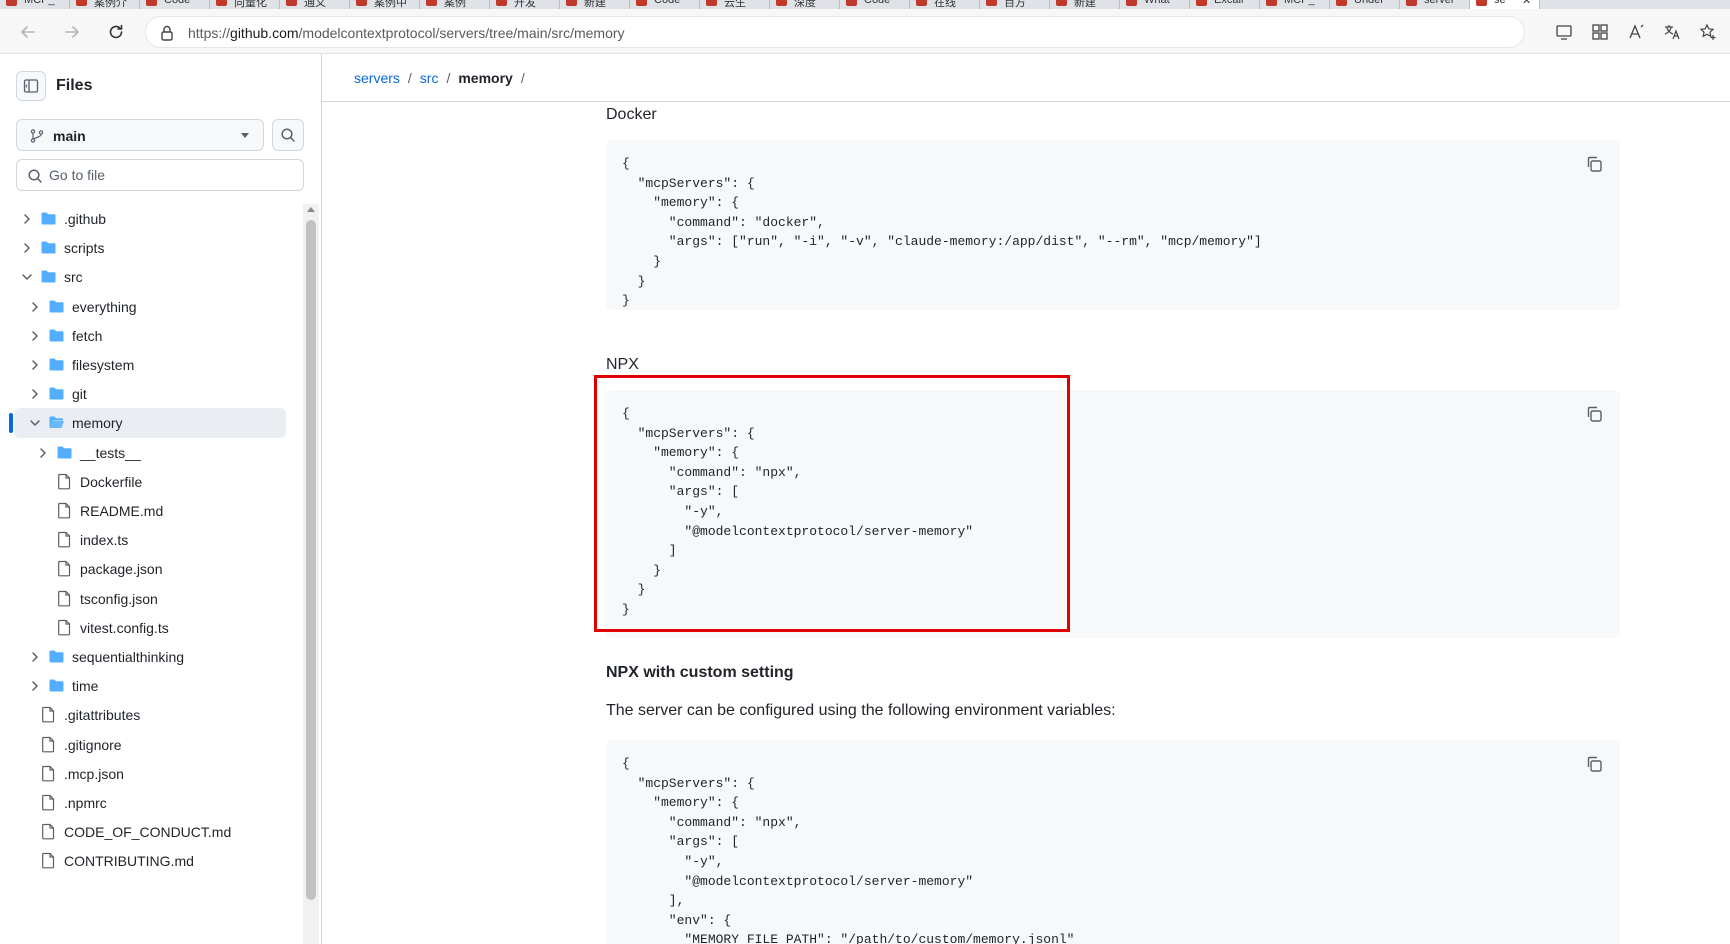 This screenshot has height=944, width=1730. I want to click on tree-file-item: vitest.config.ts, so click(145, 628).